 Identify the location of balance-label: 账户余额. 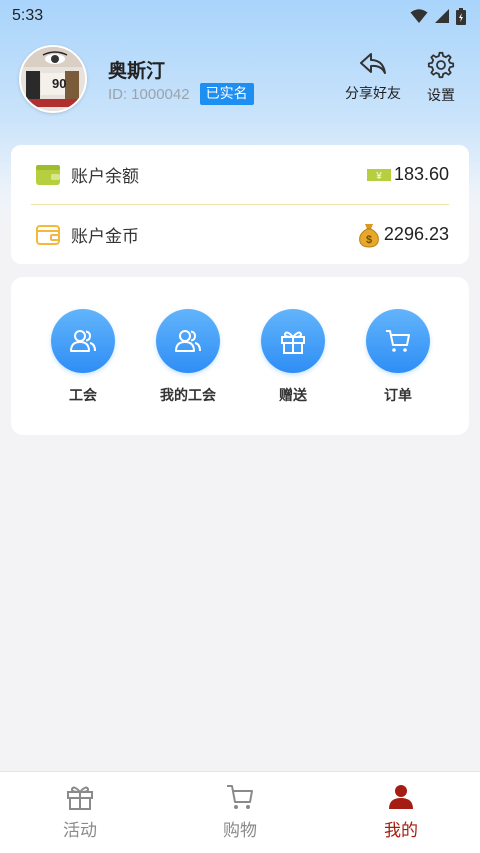
(105, 177).